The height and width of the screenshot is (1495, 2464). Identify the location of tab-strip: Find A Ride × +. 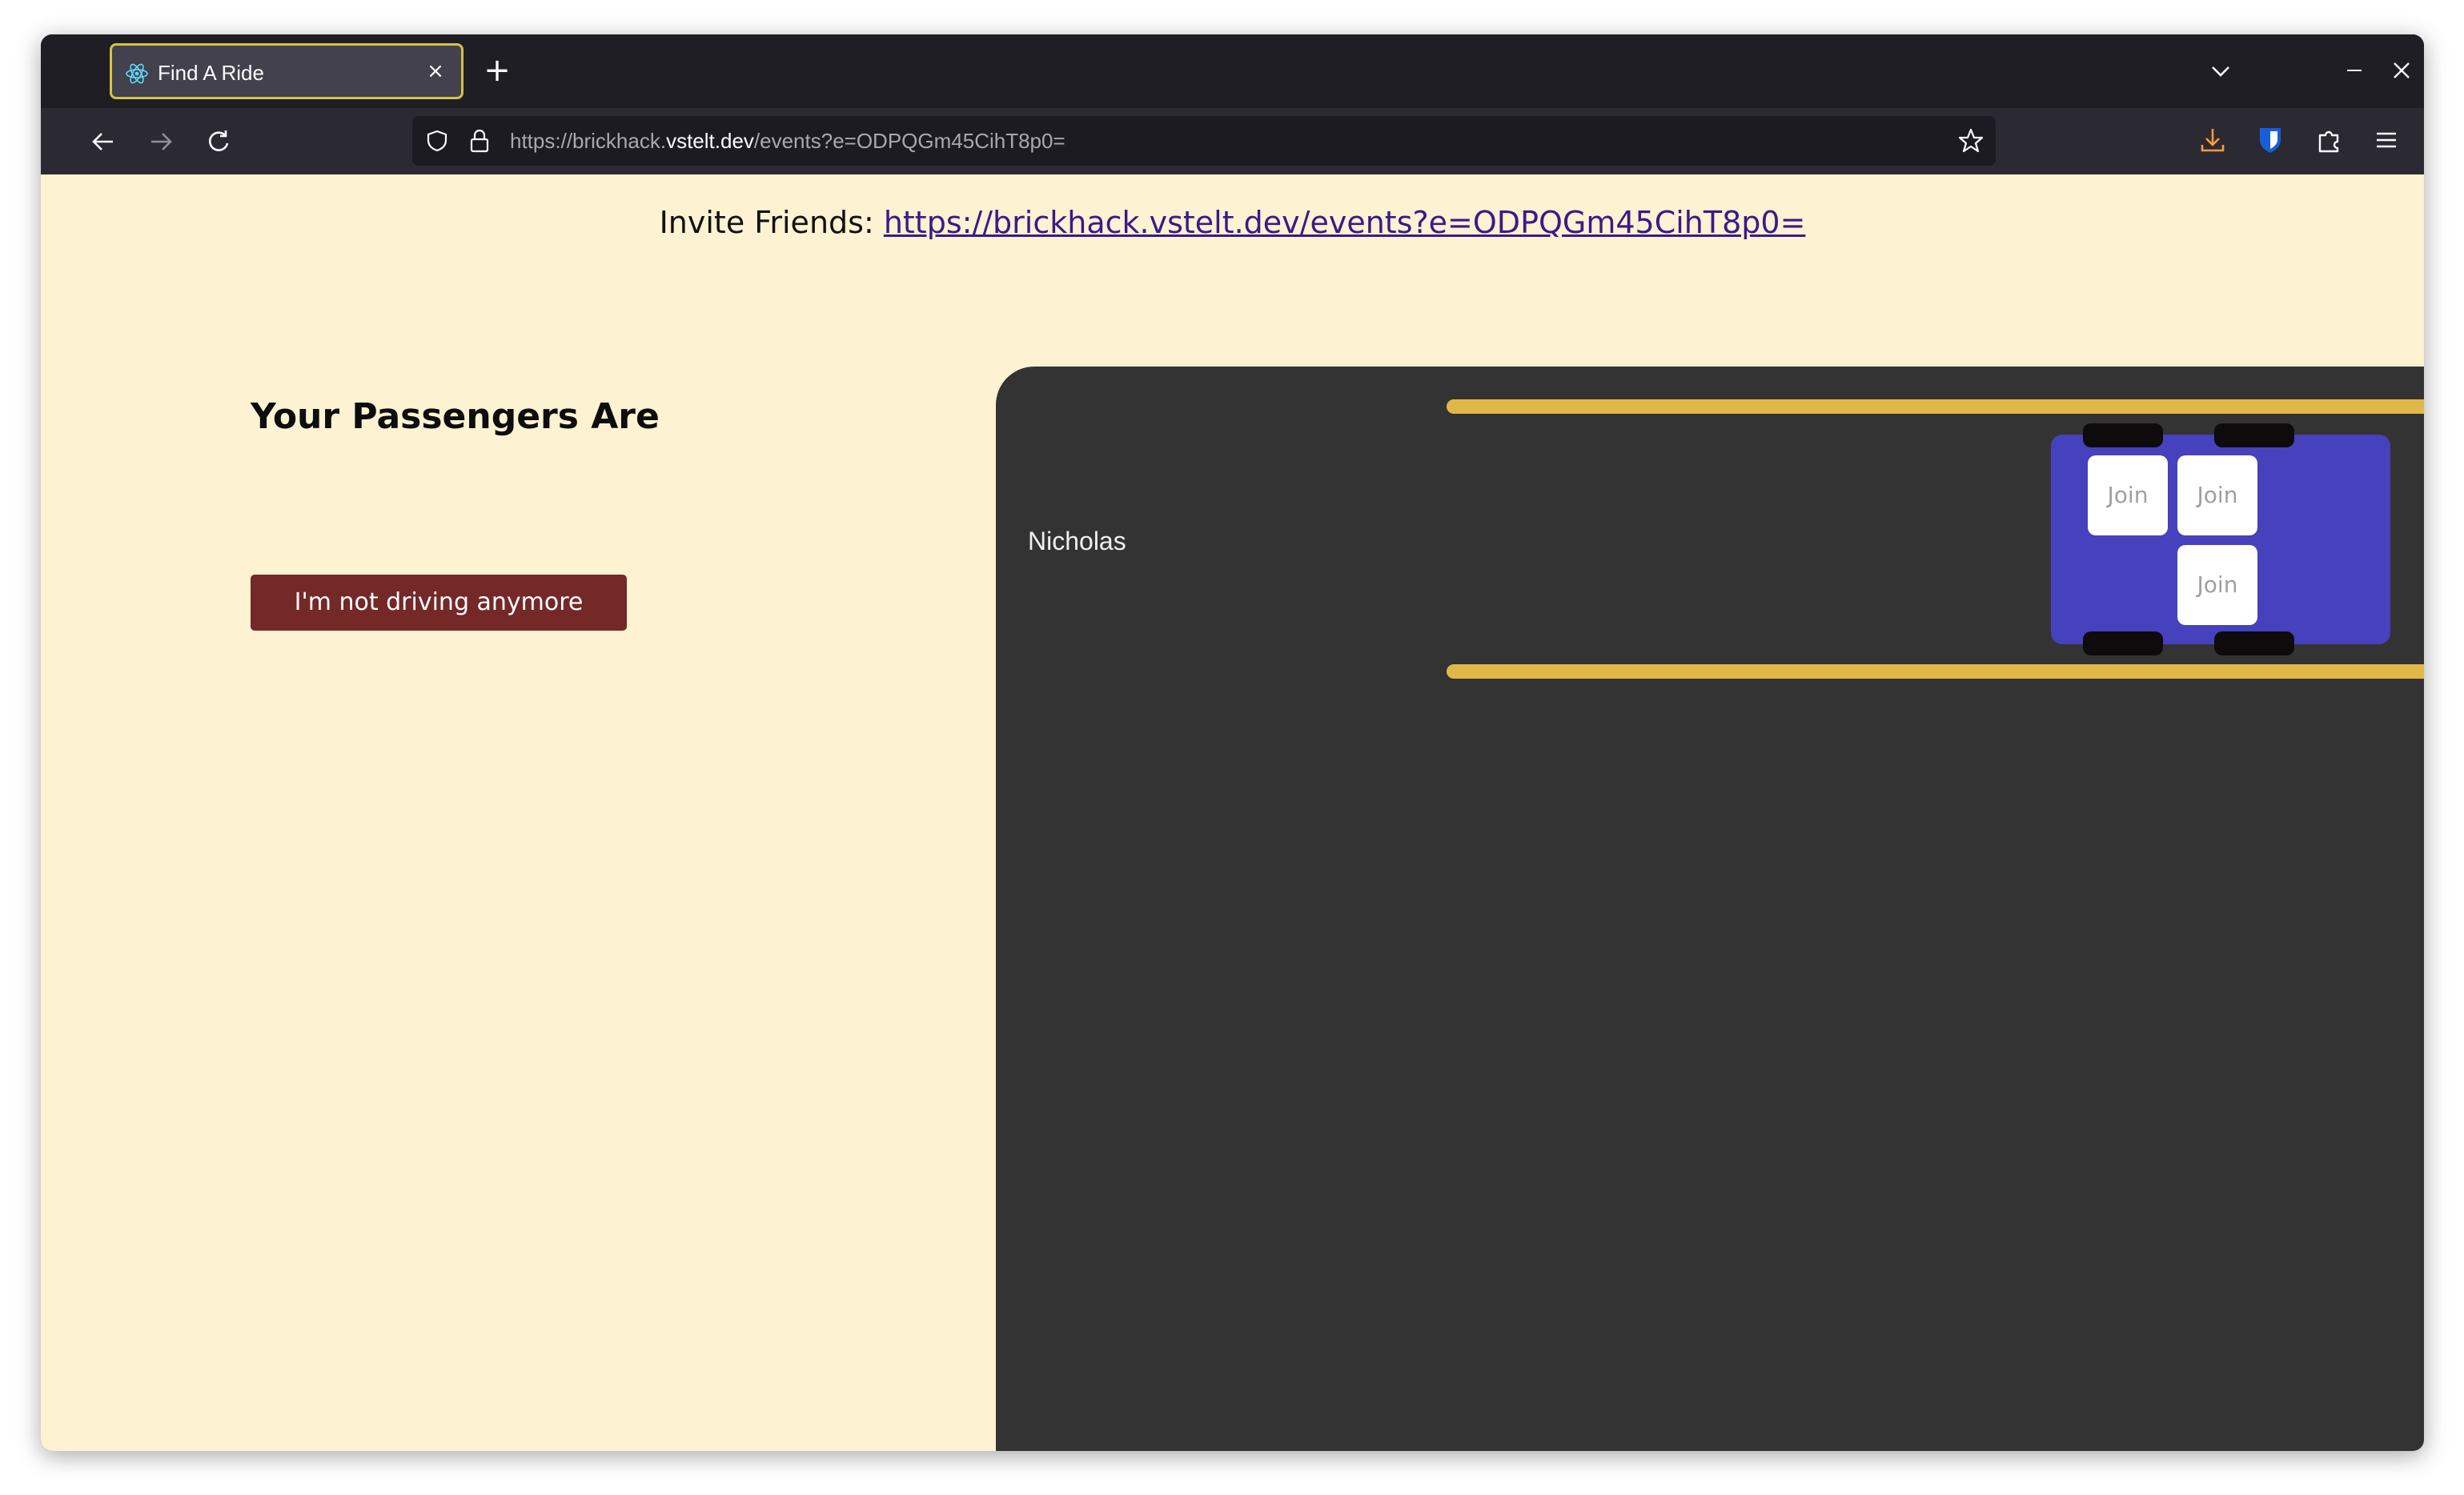
(1232, 71).